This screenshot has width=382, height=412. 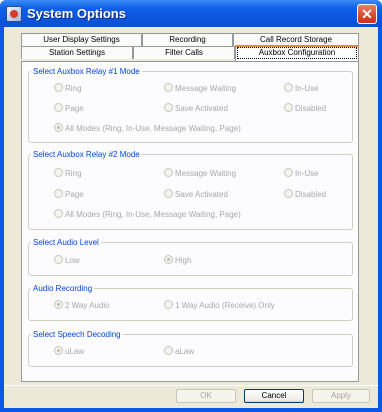 What do you see at coordinates (196, 108) in the screenshot?
I see `relay1-save-activated-radio: Save Activated` at bounding box center [196, 108].